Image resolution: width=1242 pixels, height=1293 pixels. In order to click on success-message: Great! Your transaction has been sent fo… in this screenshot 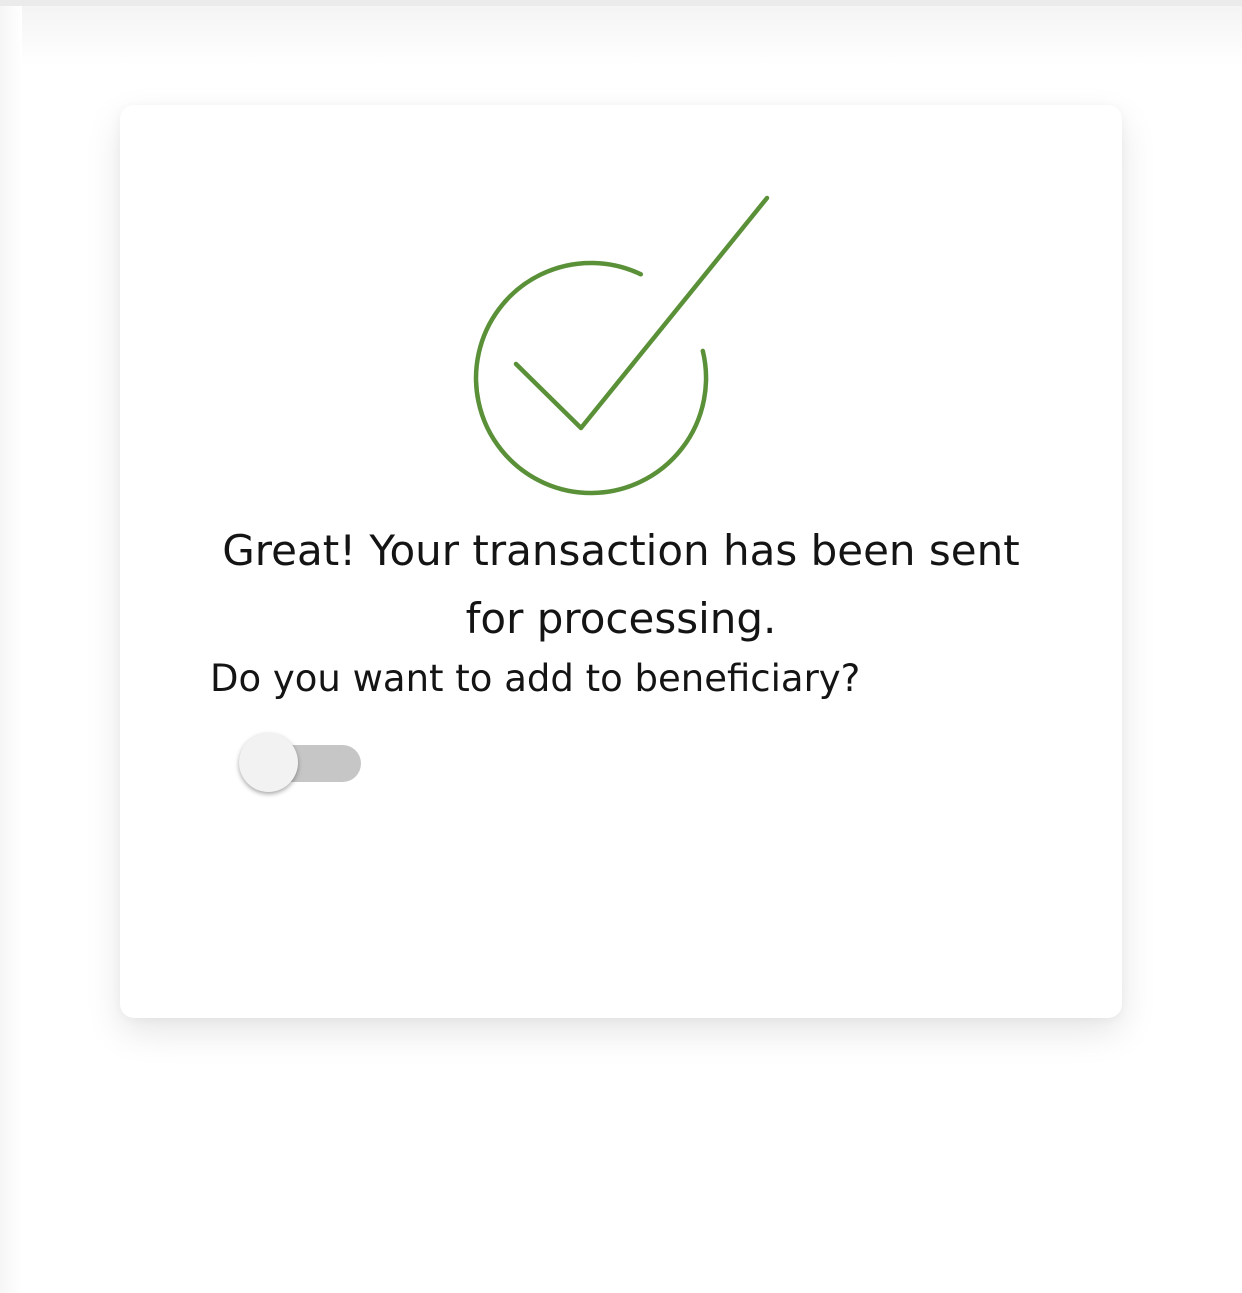, I will do `click(621, 584)`.